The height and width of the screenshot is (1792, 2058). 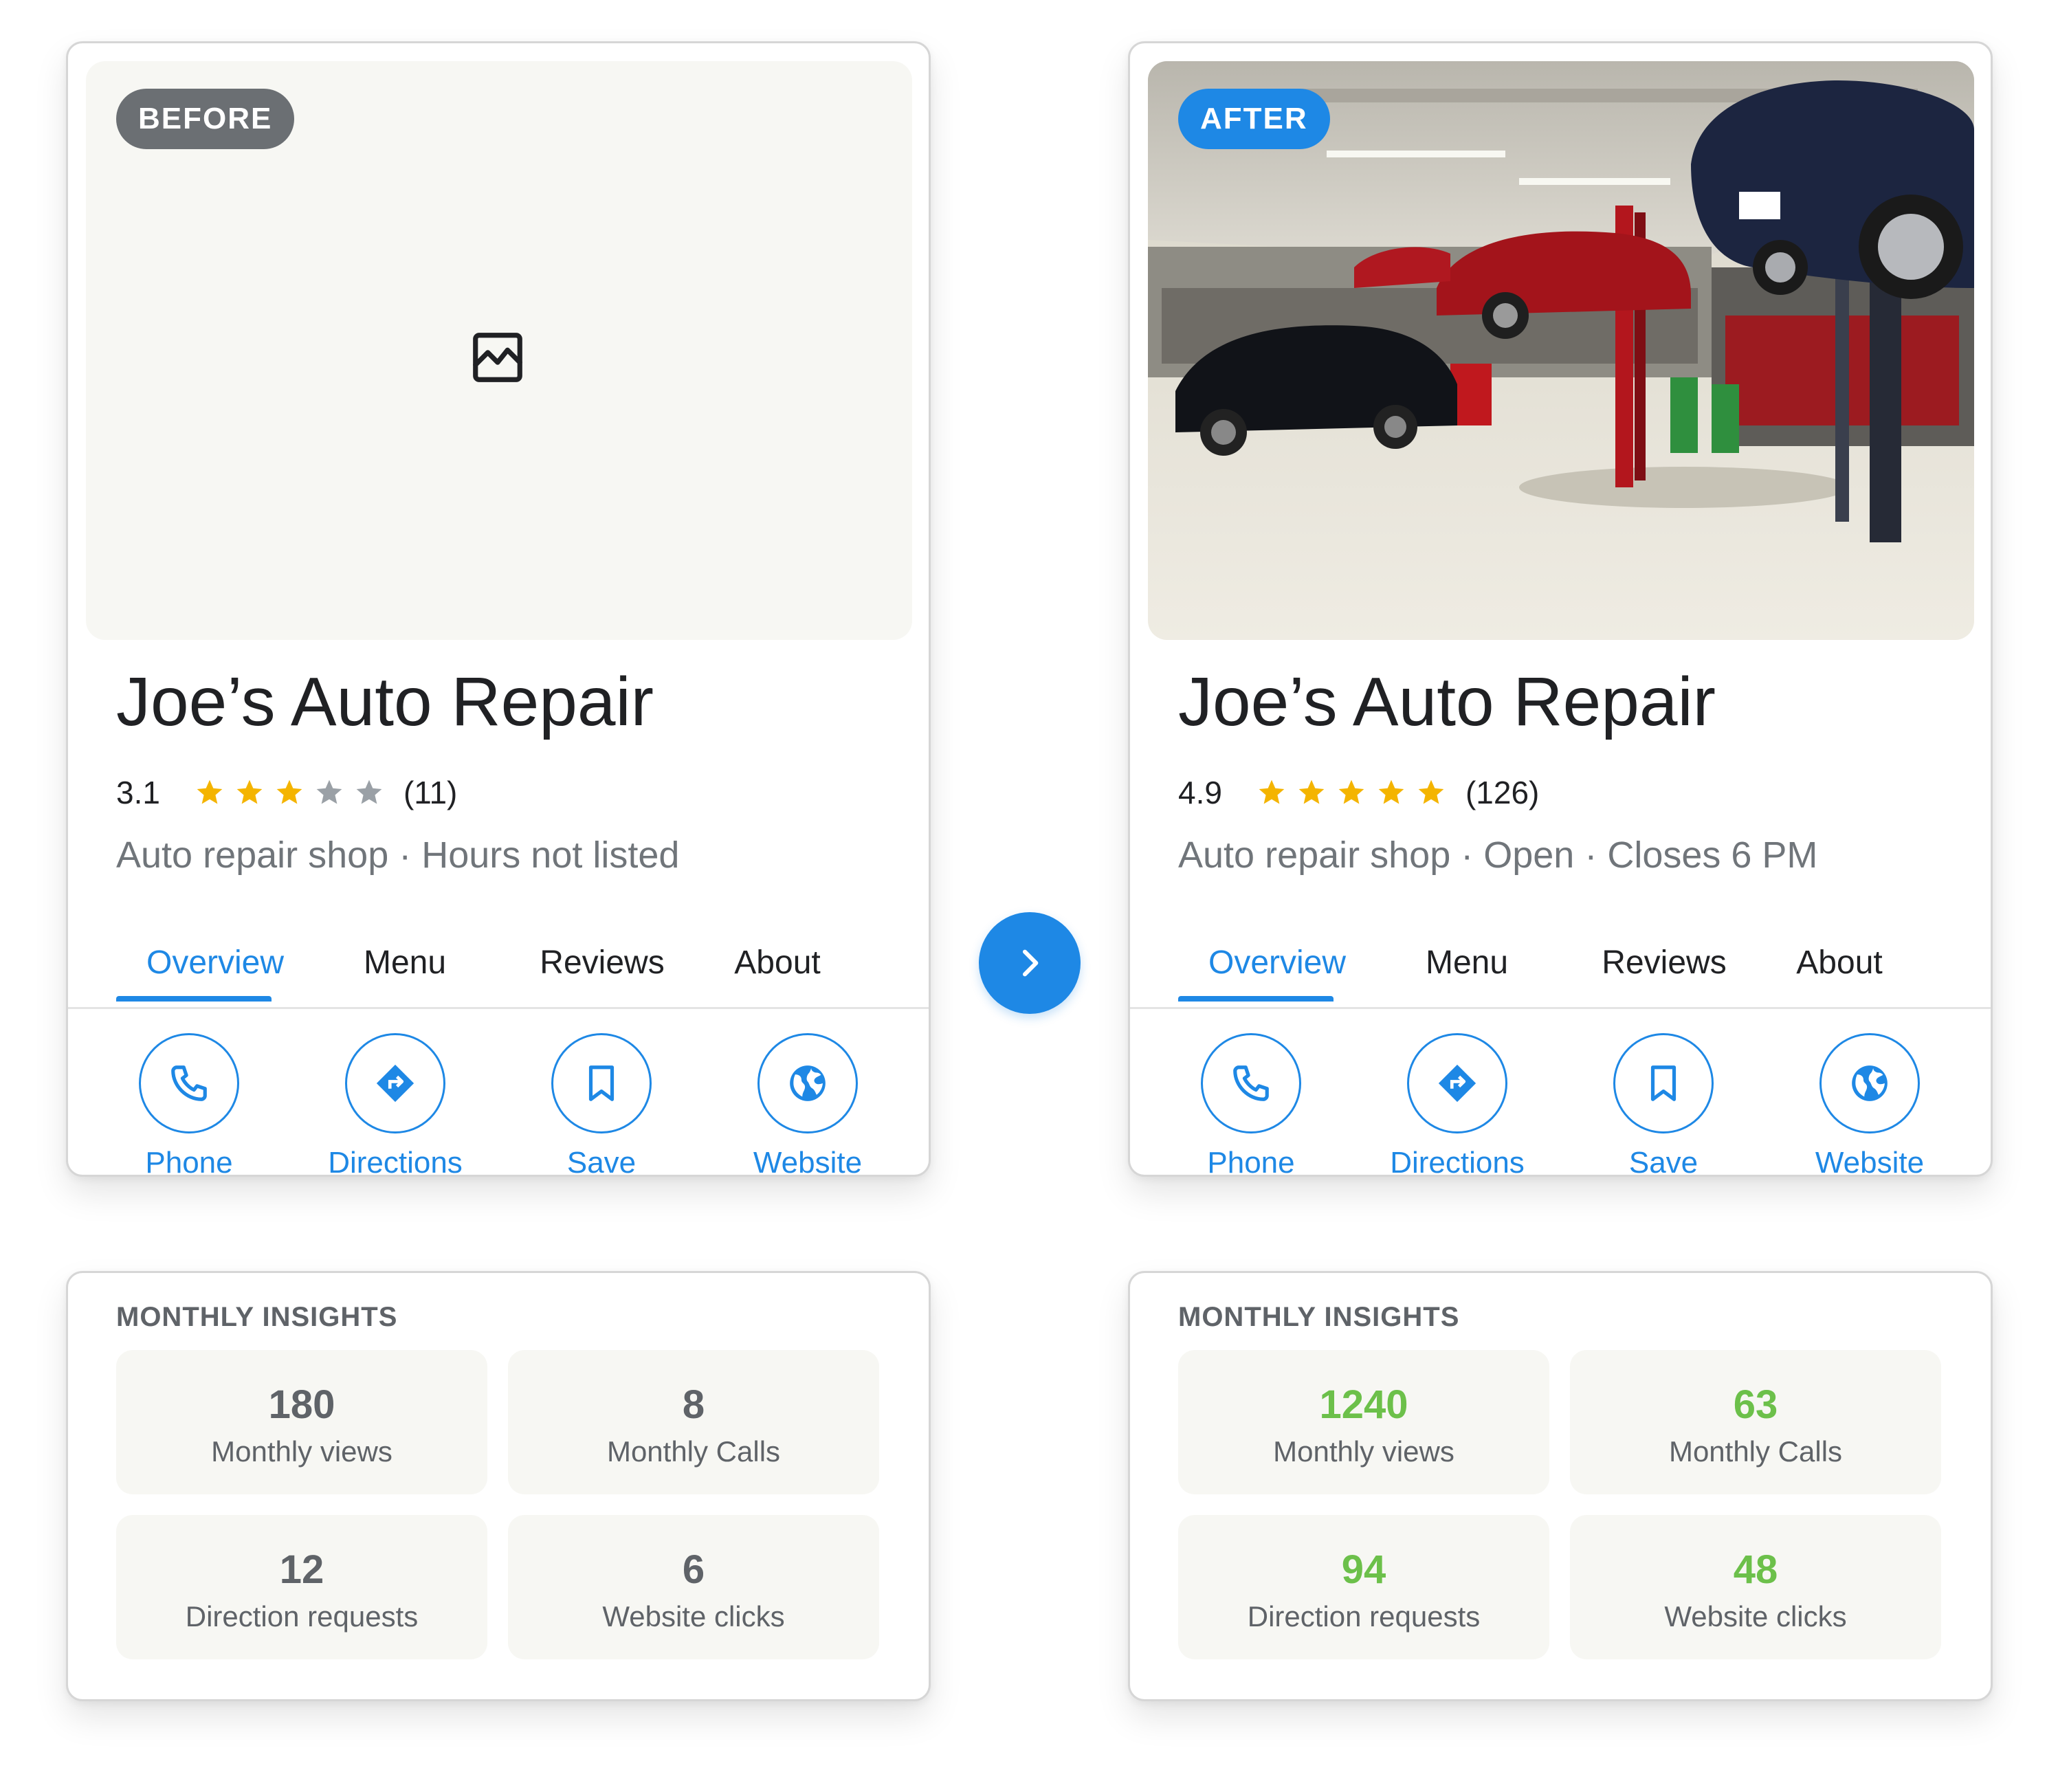 What do you see at coordinates (694, 1569) in the screenshot?
I see `metric-value: 6` at bounding box center [694, 1569].